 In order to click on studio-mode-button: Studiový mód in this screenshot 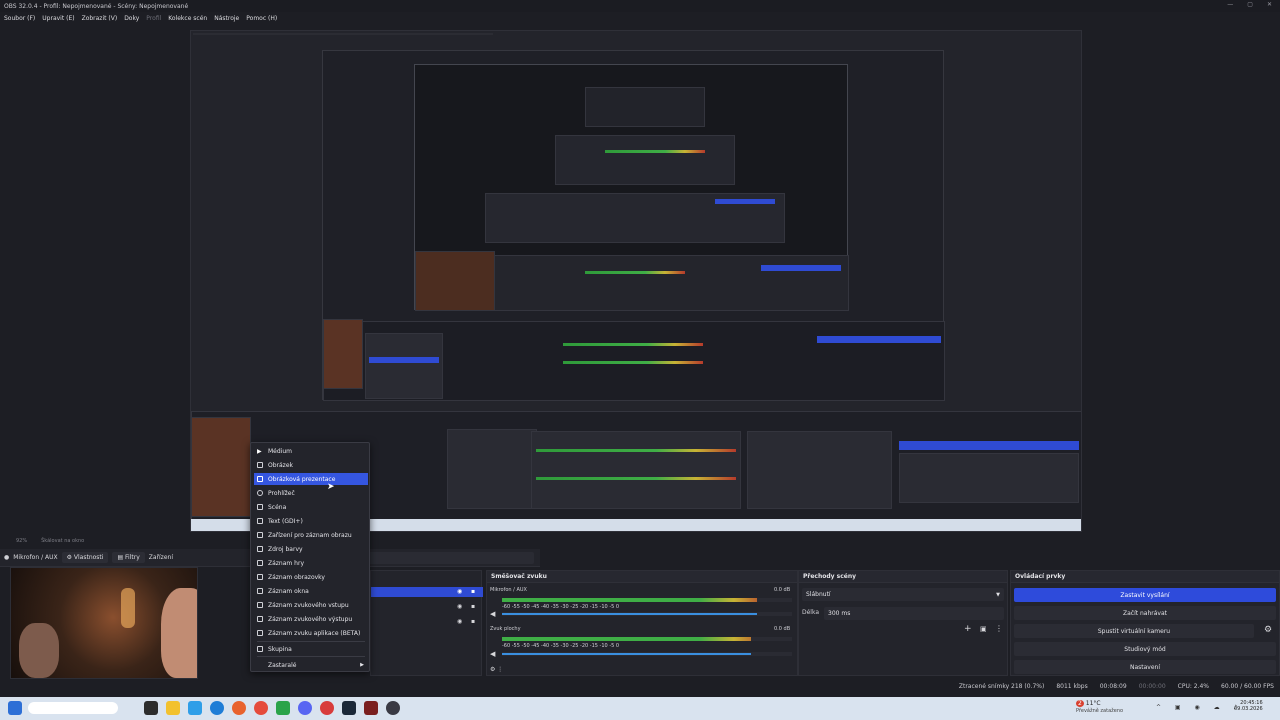, I will do `click(1145, 649)`.